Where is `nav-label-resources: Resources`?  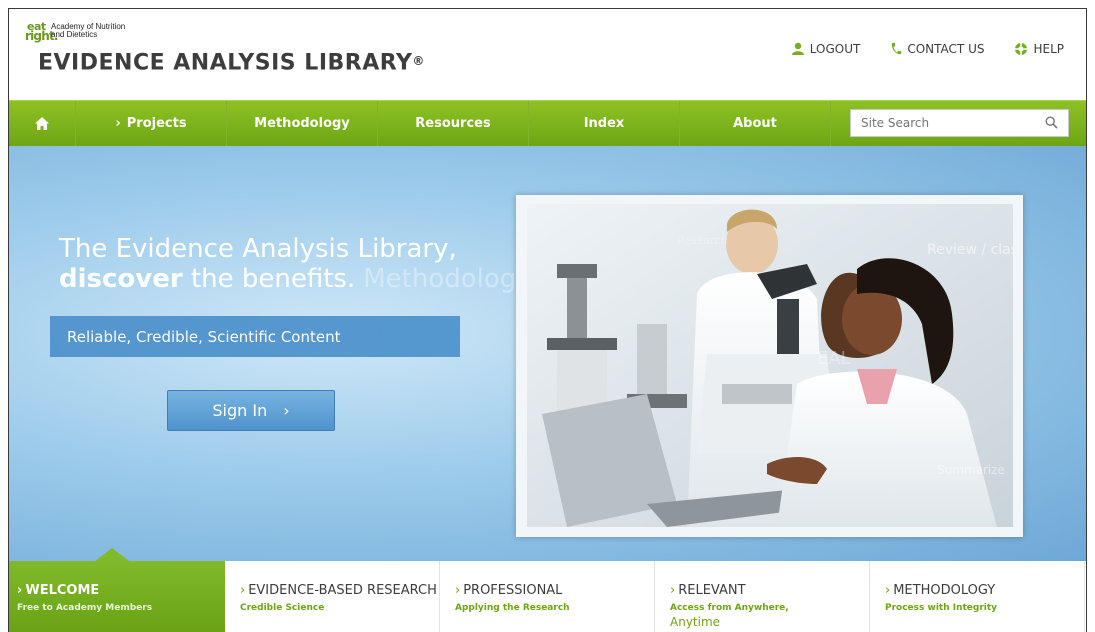
nav-label-resources: Resources is located at coordinates (453, 123).